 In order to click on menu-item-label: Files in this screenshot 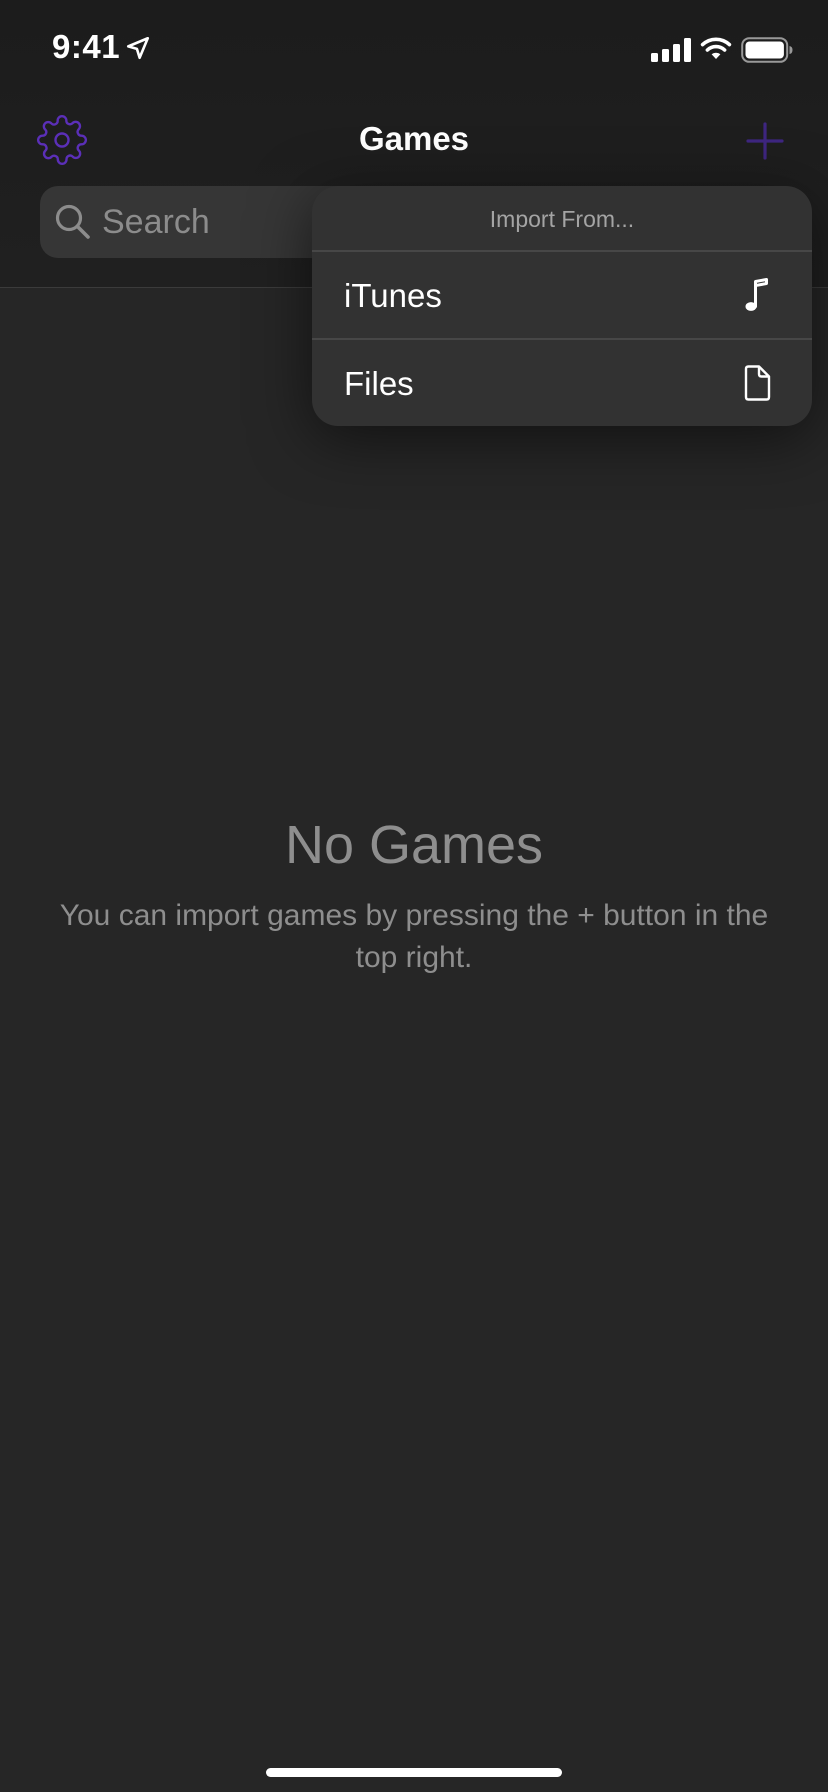, I will do `click(379, 383)`.